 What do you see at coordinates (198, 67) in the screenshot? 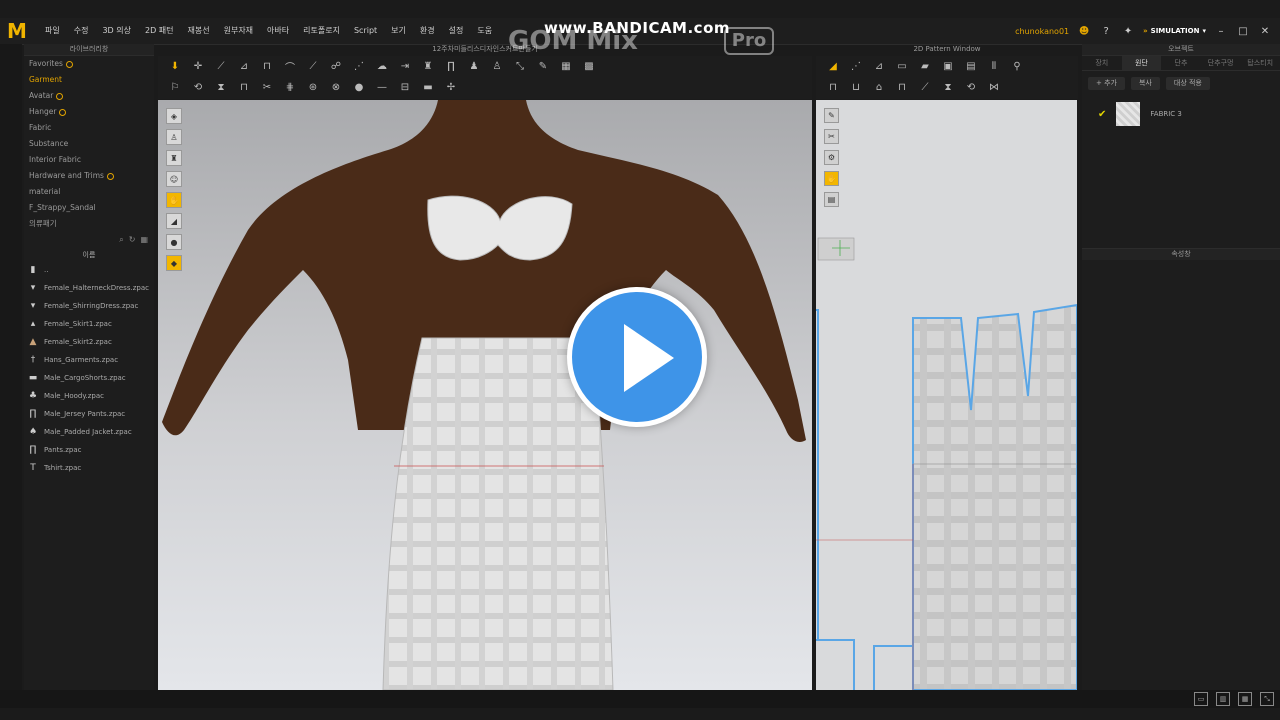
I see `transform-icon: ✛` at bounding box center [198, 67].